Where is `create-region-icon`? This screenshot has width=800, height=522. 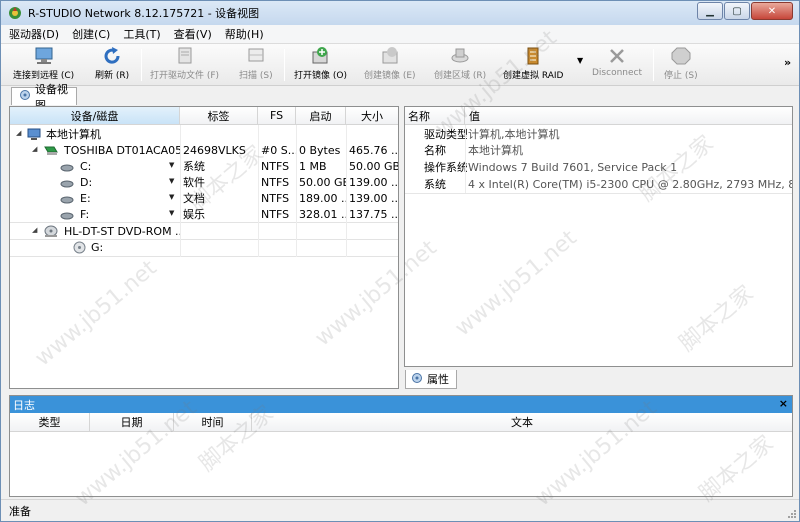
create-region-icon is located at coordinates (460, 56).